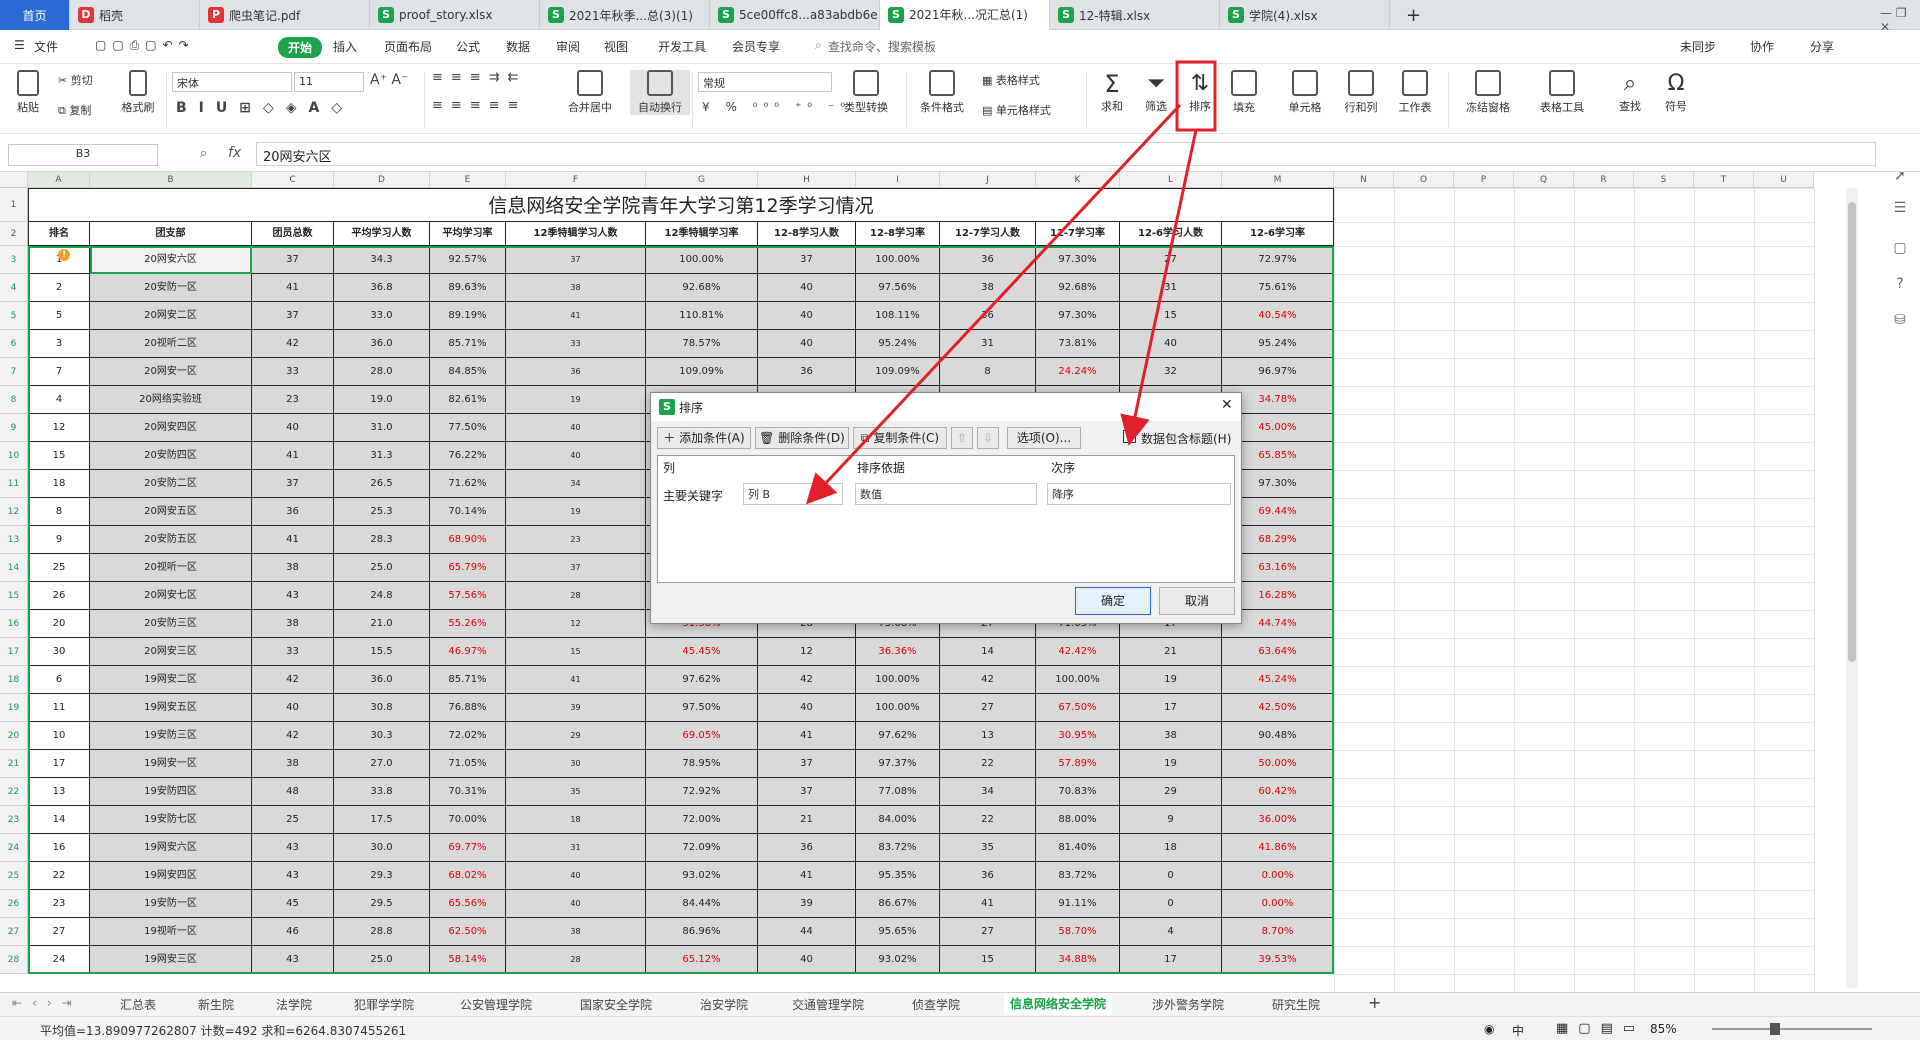 The height and width of the screenshot is (1040, 1920). I want to click on table-cell: 31.0, so click(382, 428).